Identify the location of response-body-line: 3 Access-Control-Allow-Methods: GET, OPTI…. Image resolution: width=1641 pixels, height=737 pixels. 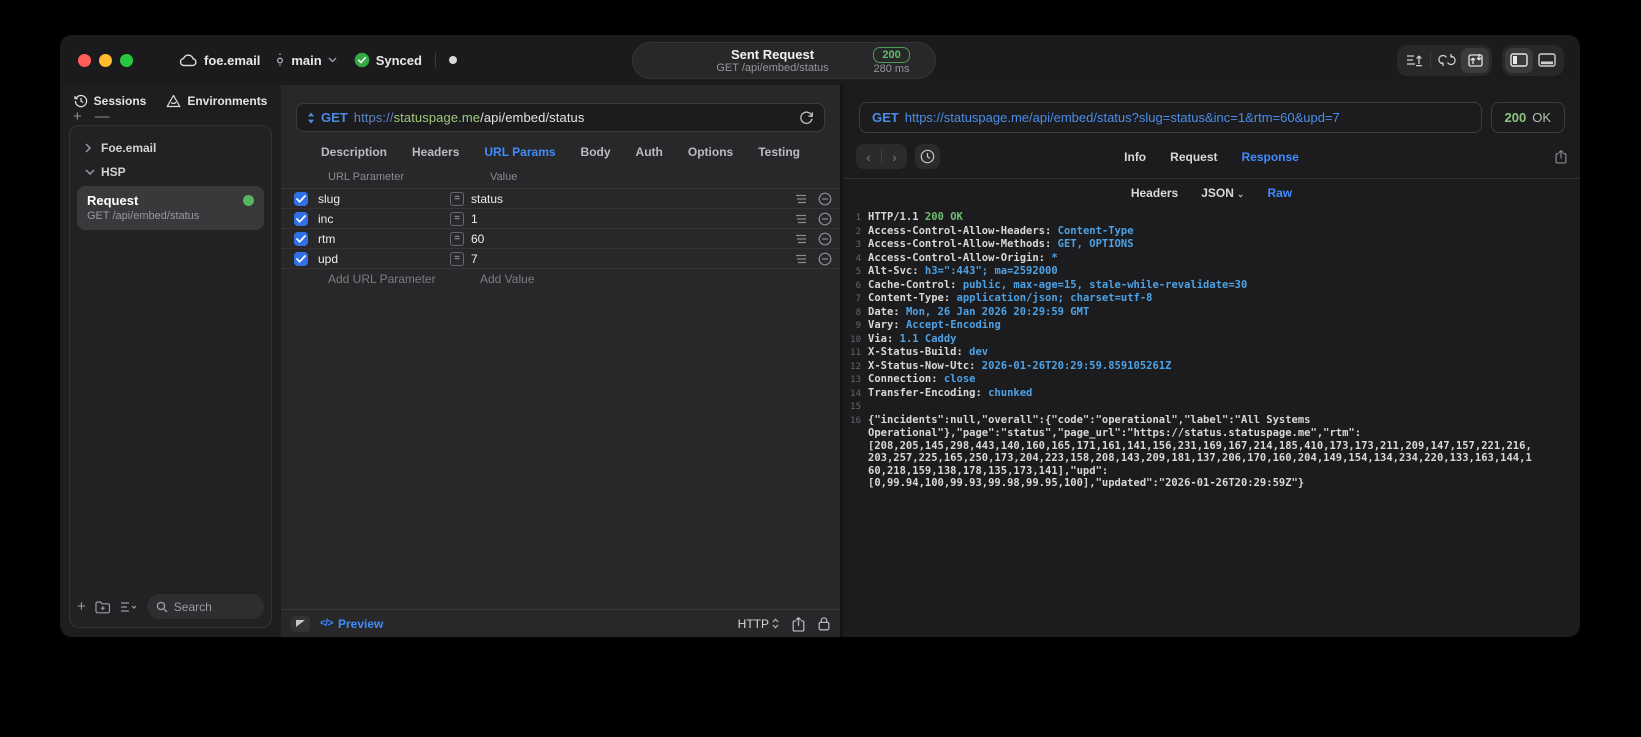
(1211, 245).